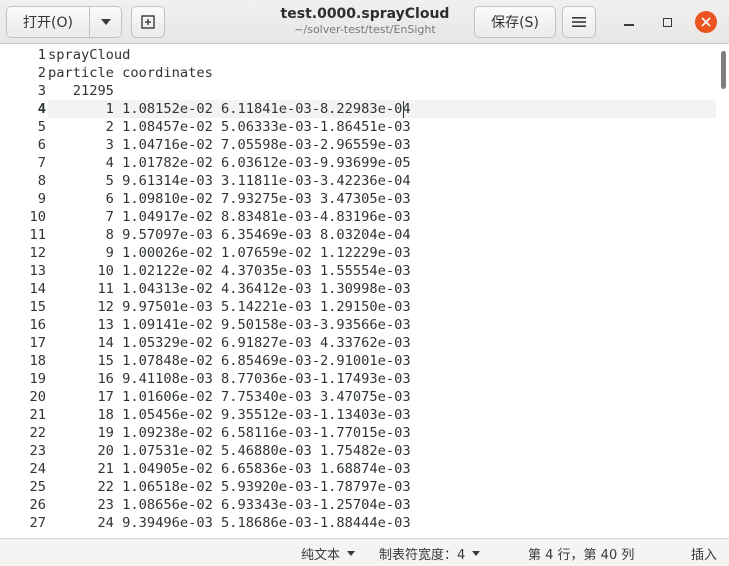 The image size is (729, 566). I want to click on line-number: 24, so click(37, 469).